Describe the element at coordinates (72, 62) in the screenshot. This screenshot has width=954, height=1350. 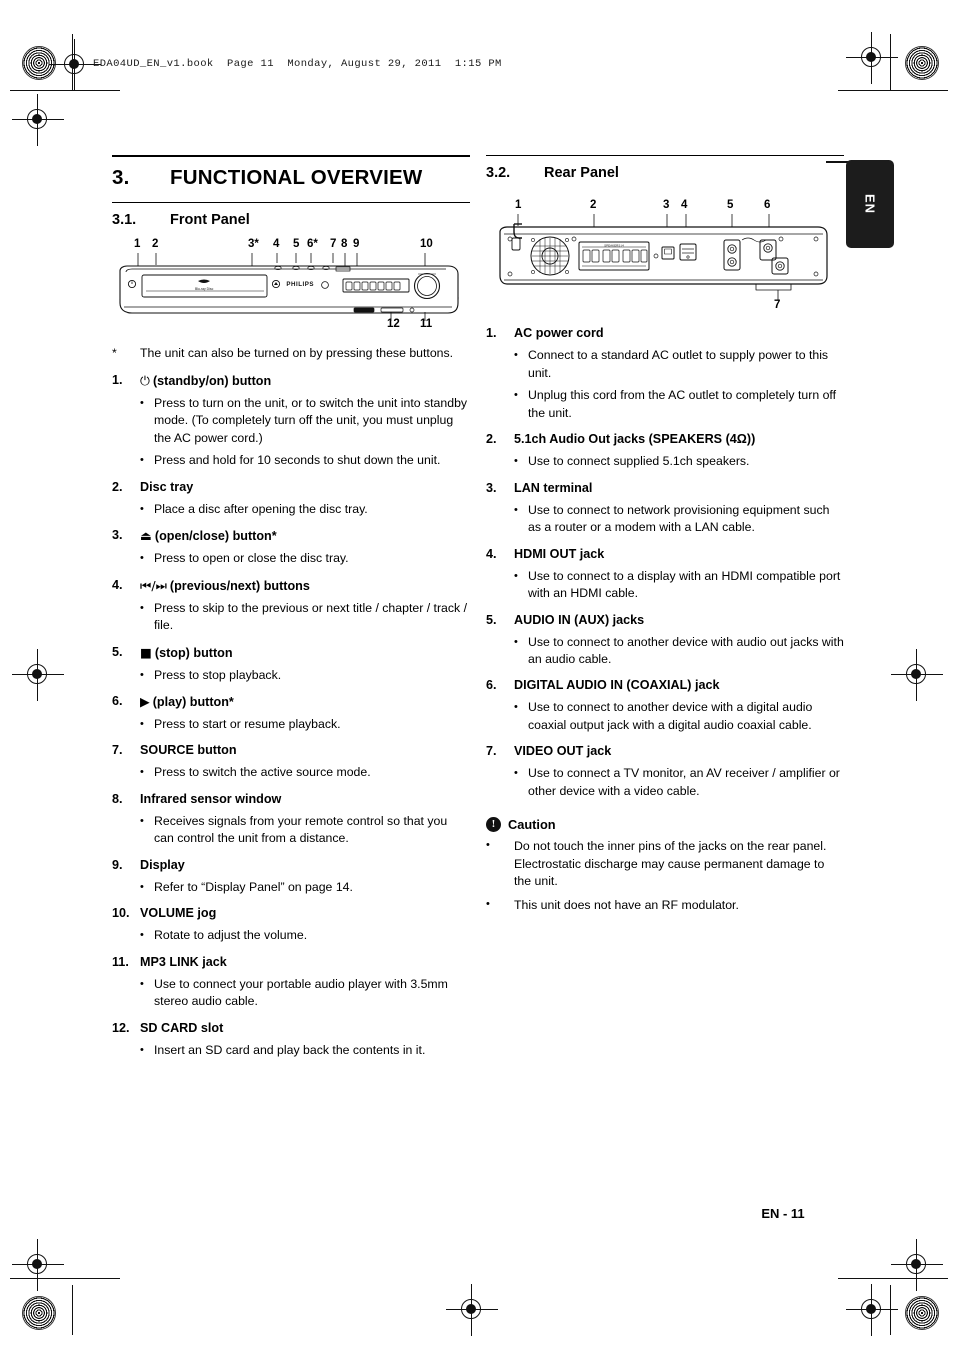
I see `crop-mark-vertical-top` at that location.